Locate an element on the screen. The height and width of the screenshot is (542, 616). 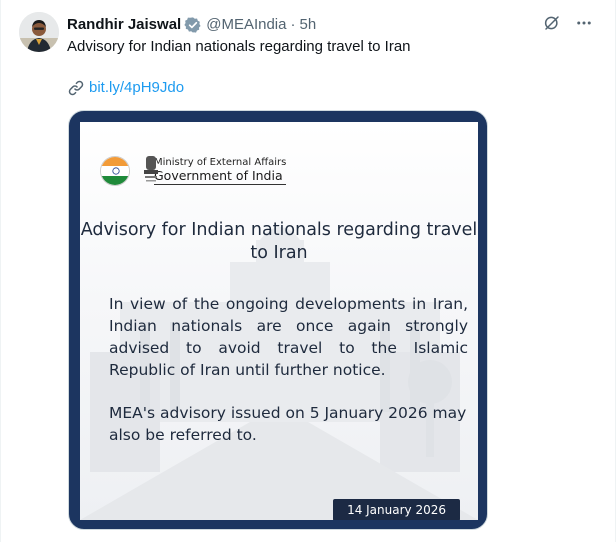
author-handle: @MEAIndia is located at coordinates (246, 25).